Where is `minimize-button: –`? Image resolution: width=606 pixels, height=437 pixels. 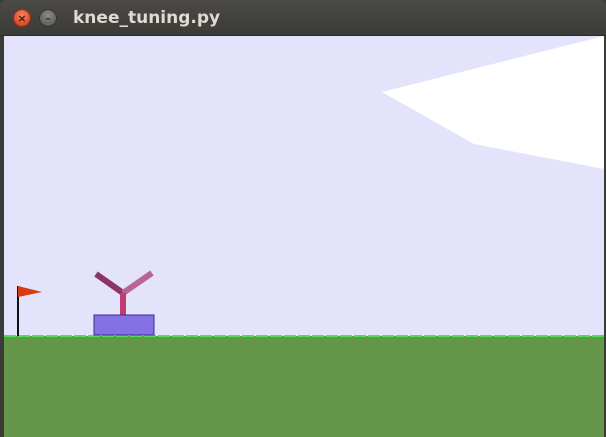 minimize-button: – is located at coordinates (48, 18).